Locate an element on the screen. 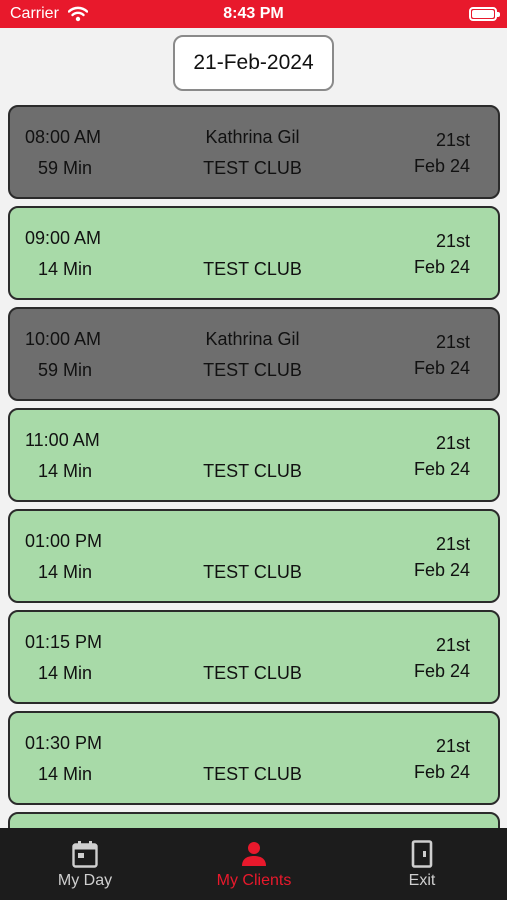  tab-my-day: My Day is located at coordinates (85, 864).